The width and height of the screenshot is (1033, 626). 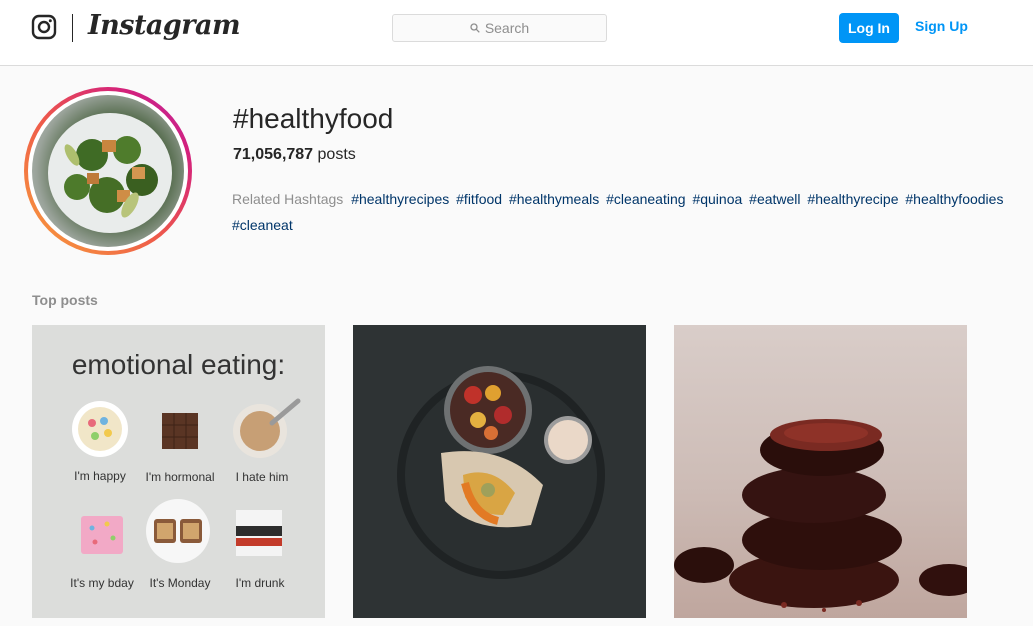 What do you see at coordinates (645, 199) in the screenshot?
I see `related-tag-link: #cleaneating` at bounding box center [645, 199].